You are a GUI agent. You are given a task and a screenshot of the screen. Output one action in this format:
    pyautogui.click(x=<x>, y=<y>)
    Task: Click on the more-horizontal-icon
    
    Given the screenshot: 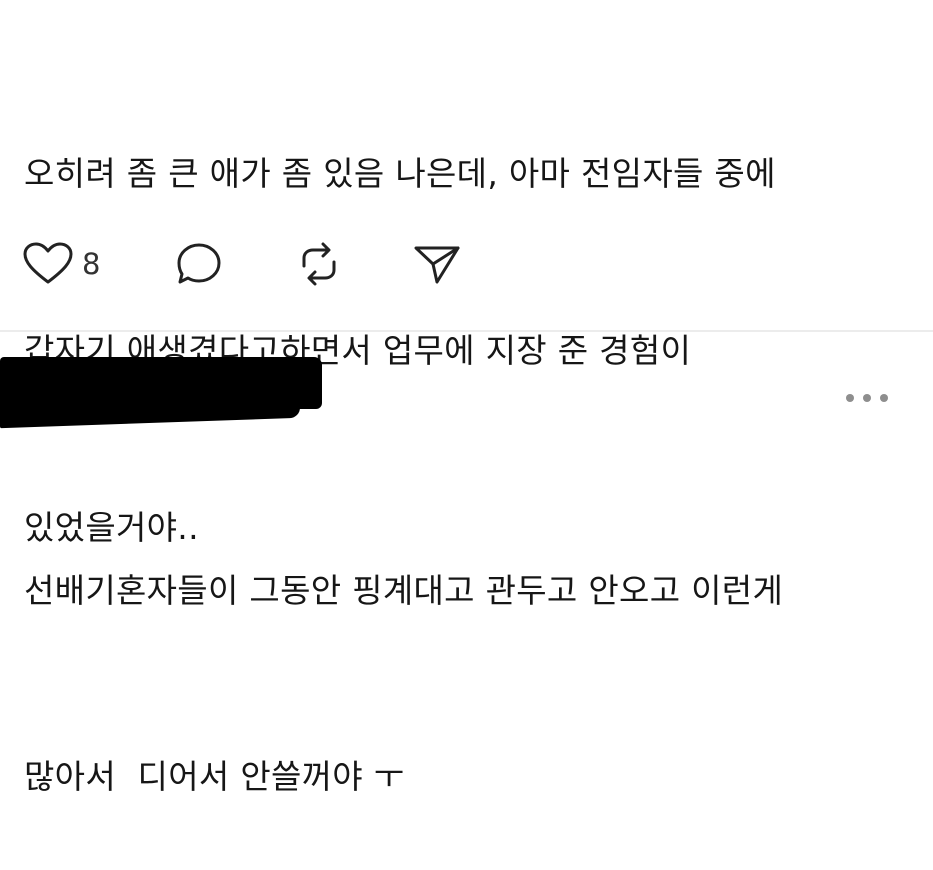 What is the action you would take?
    pyautogui.click(x=850, y=398)
    